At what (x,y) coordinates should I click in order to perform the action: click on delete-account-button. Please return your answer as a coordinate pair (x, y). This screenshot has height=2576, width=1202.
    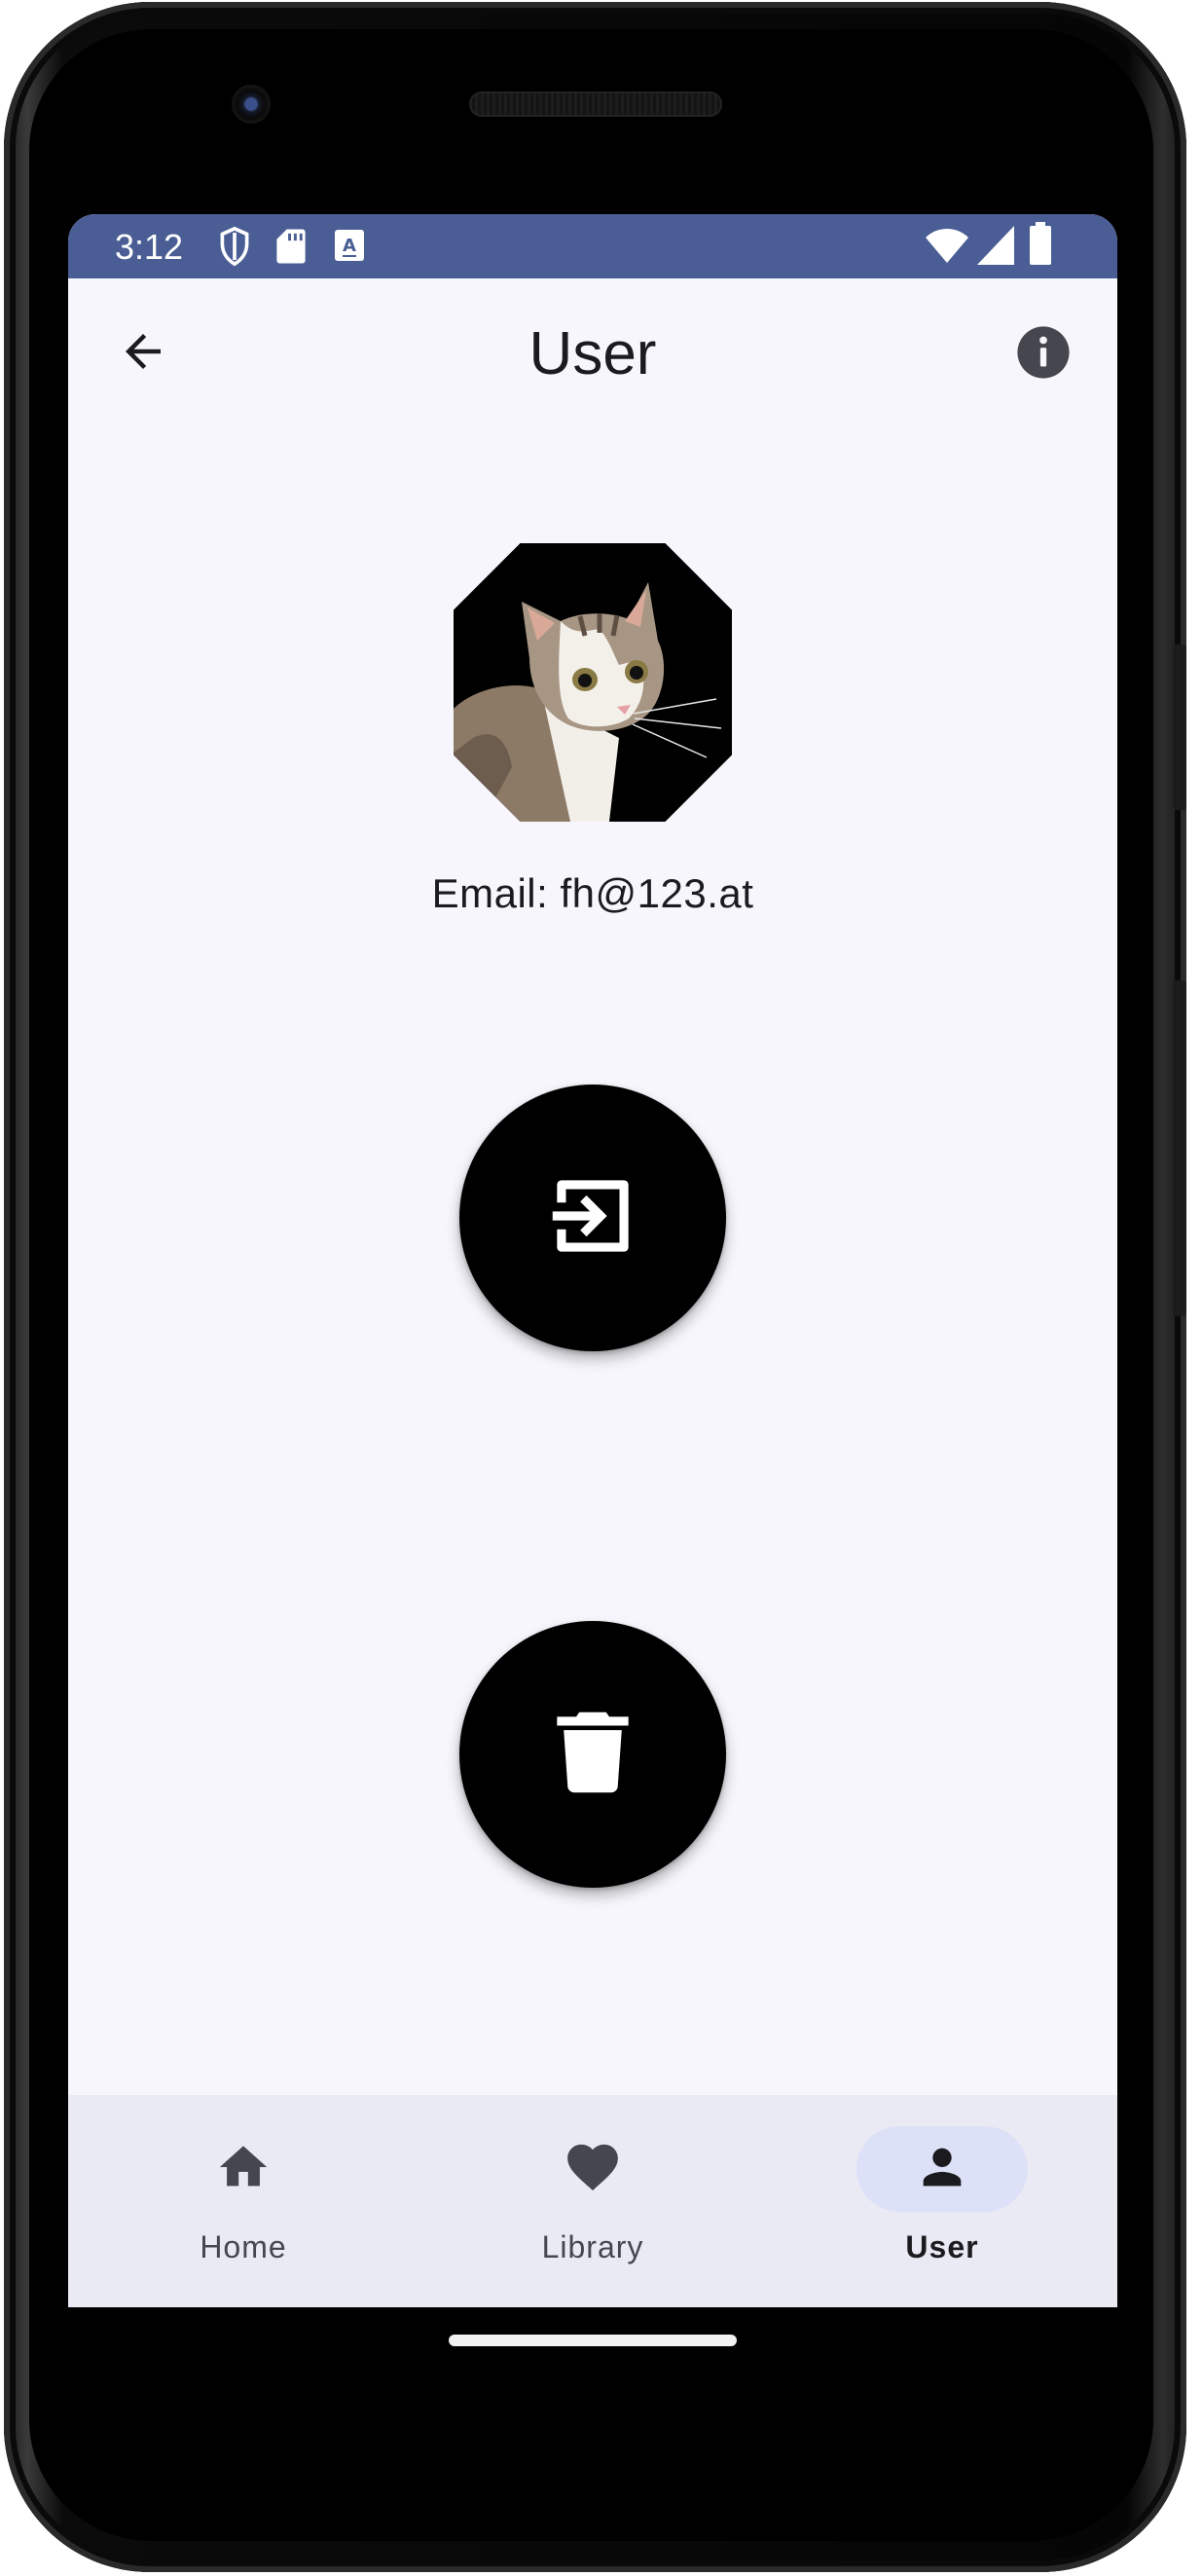
    Looking at the image, I should click on (592, 1754).